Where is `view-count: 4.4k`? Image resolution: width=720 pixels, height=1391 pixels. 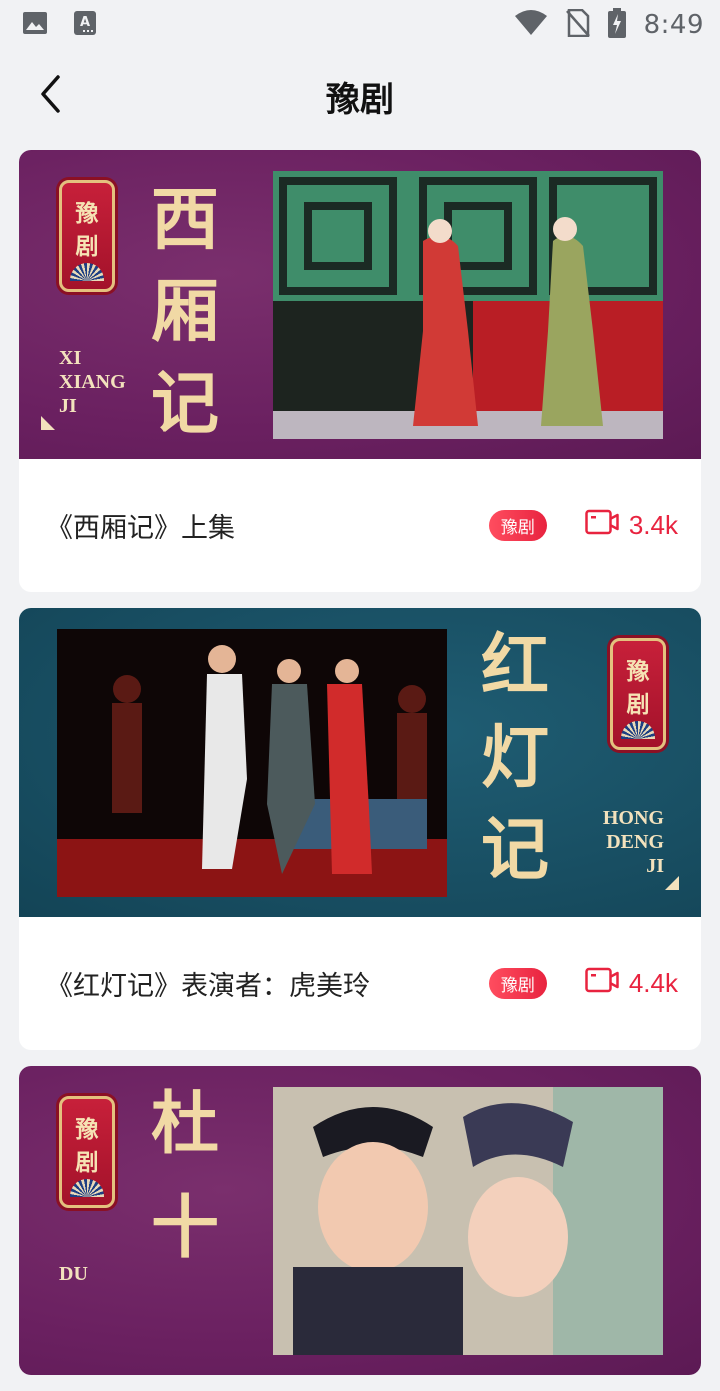
view-count: 4.4k is located at coordinates (631, 983).